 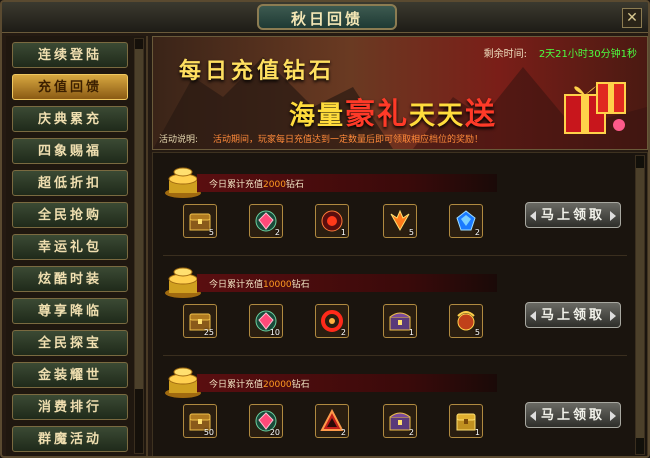 What do you see at coordinates (70, 311) in the screenshot?
I see `sidebar-item-8: 尊享降临` at bounding box center [70, 311].